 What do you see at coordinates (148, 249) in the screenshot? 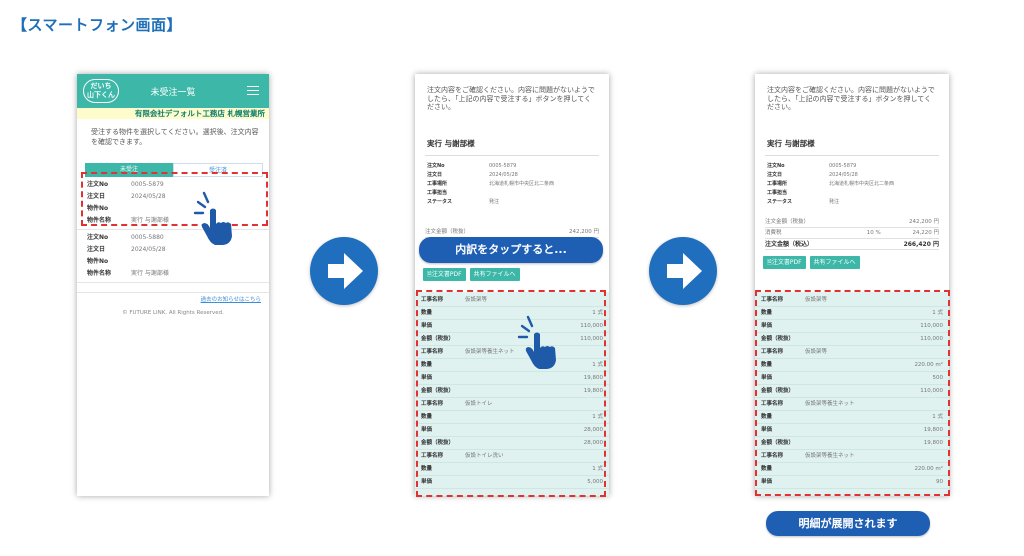
I see `order-field-value: 2024/05/28` at bounding box center [148, 249].